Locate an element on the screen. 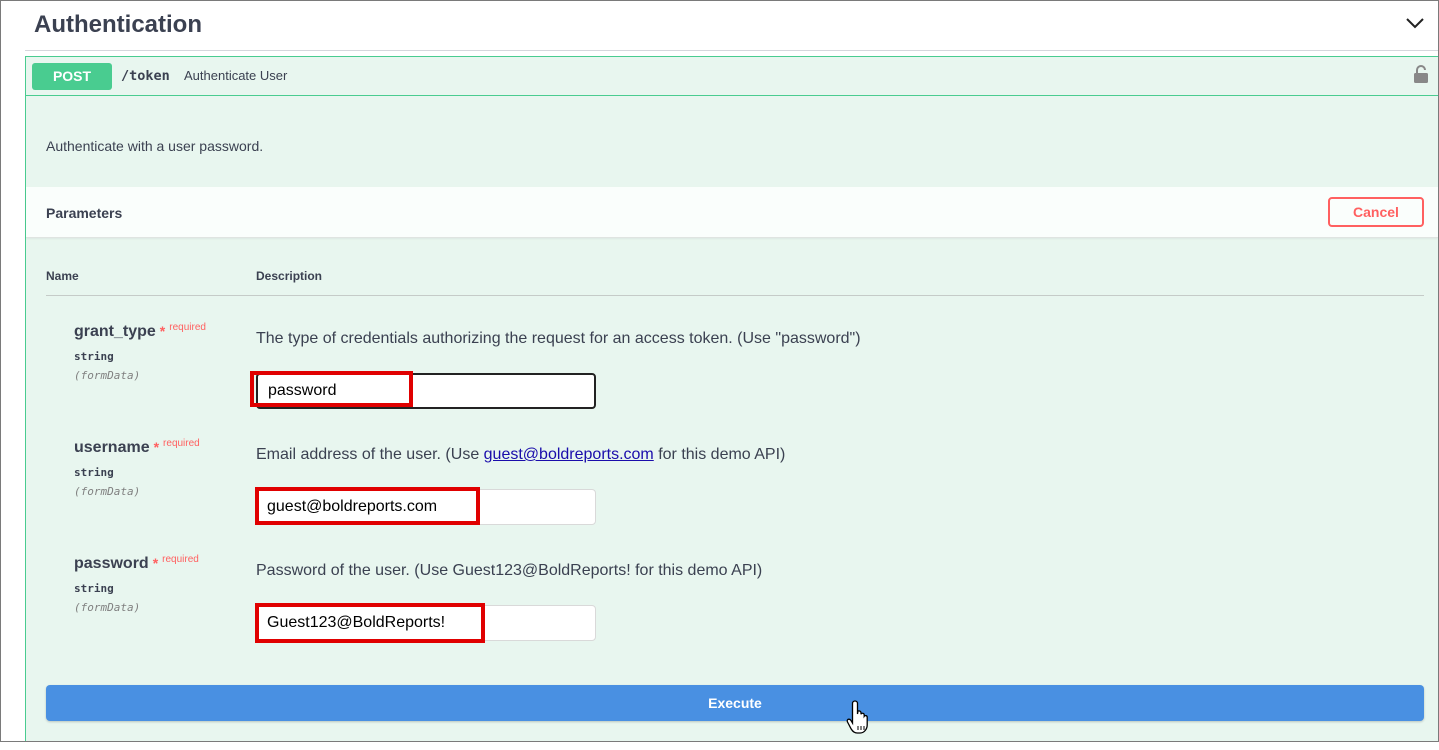  hand-pointer-icon is located at coordinates (857, 717).